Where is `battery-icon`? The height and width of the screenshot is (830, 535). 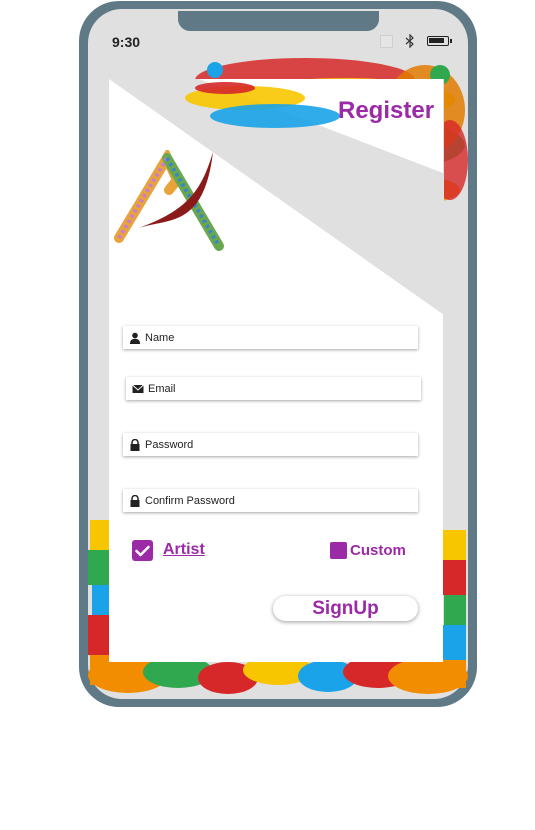 battery-icon is located at coordinates (439, 41).